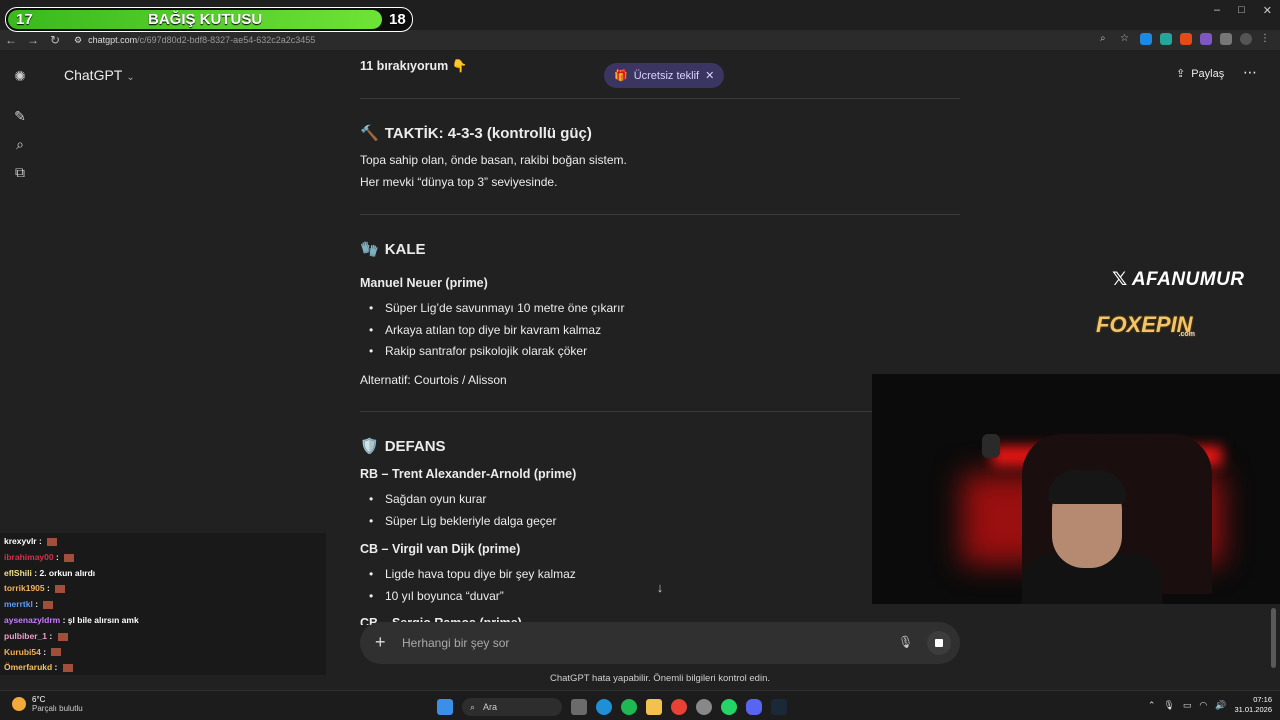 The height and width of the screenshot is (720, 1280). I want to click on list-item: Rakip santrafor psikolojik olarak çöker, so click(478, 351).